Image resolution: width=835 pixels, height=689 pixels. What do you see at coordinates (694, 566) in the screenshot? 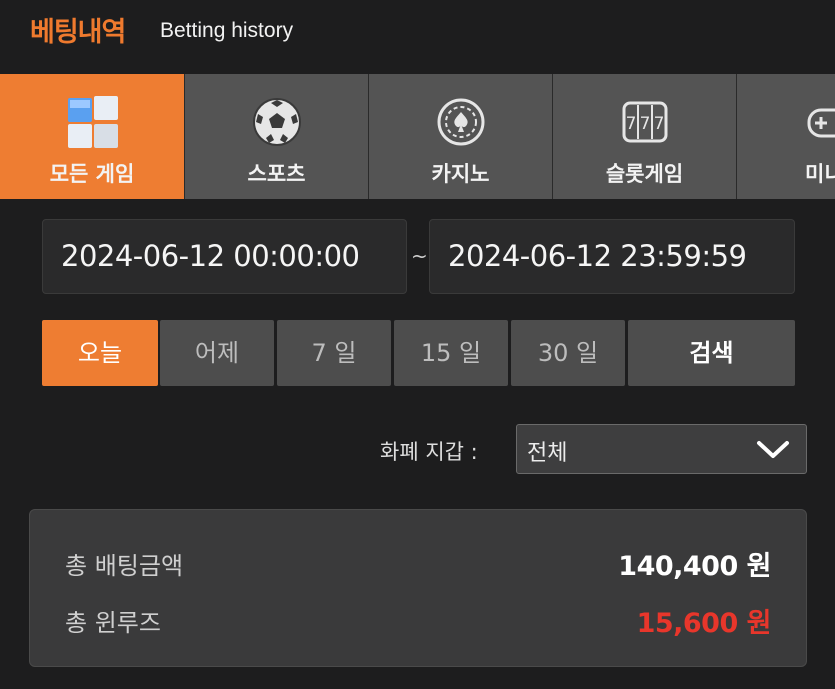
I see `total-bet-value: 140,400 원` at bounding box center [694, 566].